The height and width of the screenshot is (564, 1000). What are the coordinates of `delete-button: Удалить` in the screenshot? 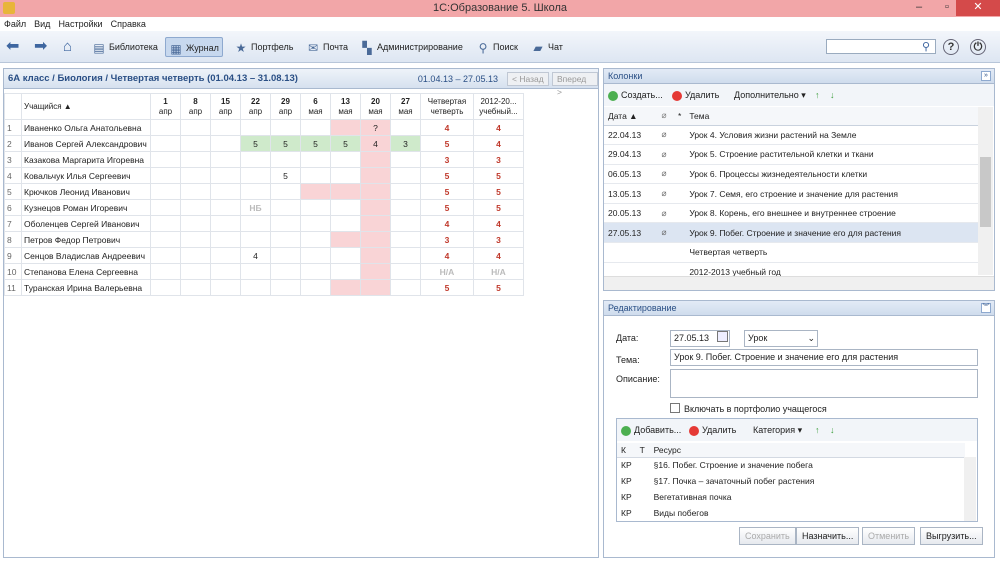 It's located at (695, 95).